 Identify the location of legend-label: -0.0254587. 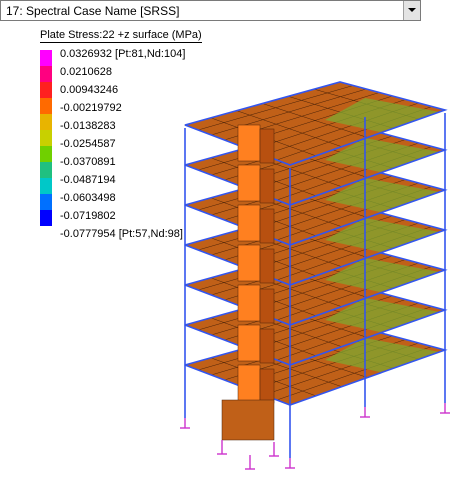
(88, 144).